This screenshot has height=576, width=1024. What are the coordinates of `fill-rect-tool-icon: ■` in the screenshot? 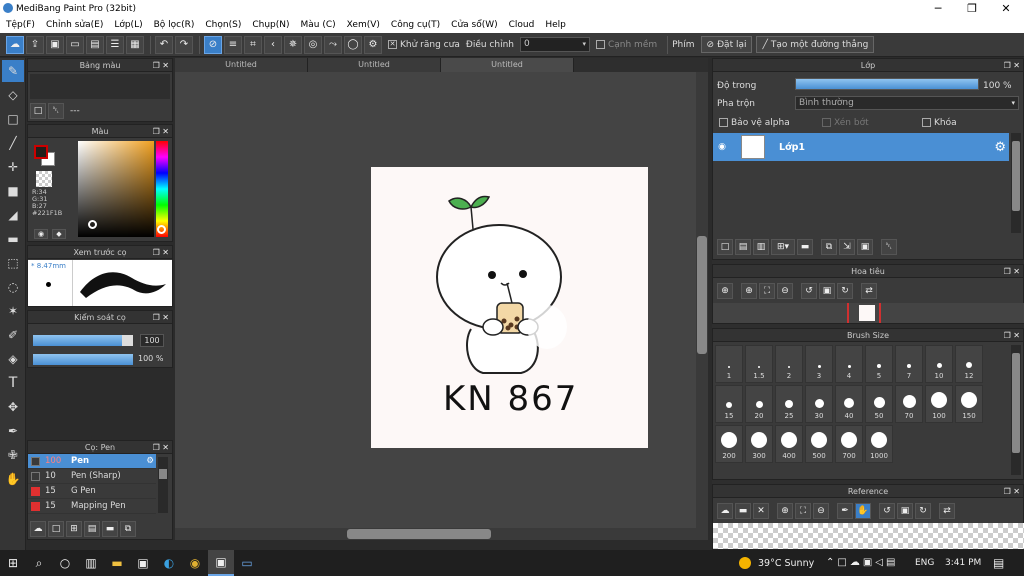 It's located at (13, 191).